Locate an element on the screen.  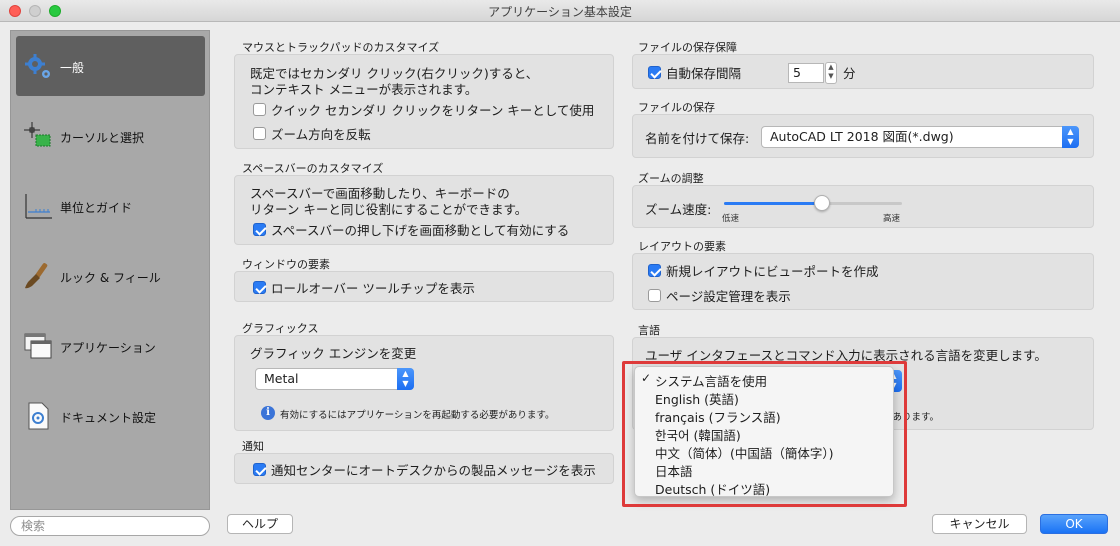
sidebar-item-label: ルック & フィール is located at coordinates (110, 278).